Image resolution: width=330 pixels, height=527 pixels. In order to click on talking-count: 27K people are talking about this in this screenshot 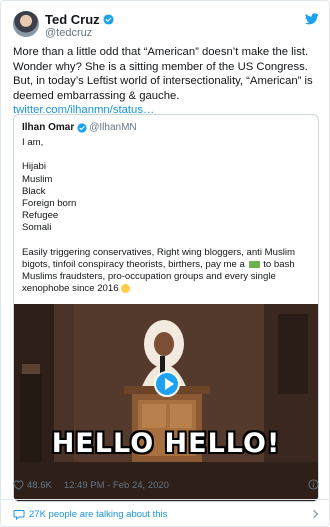, I will do `click(98, 514)`.